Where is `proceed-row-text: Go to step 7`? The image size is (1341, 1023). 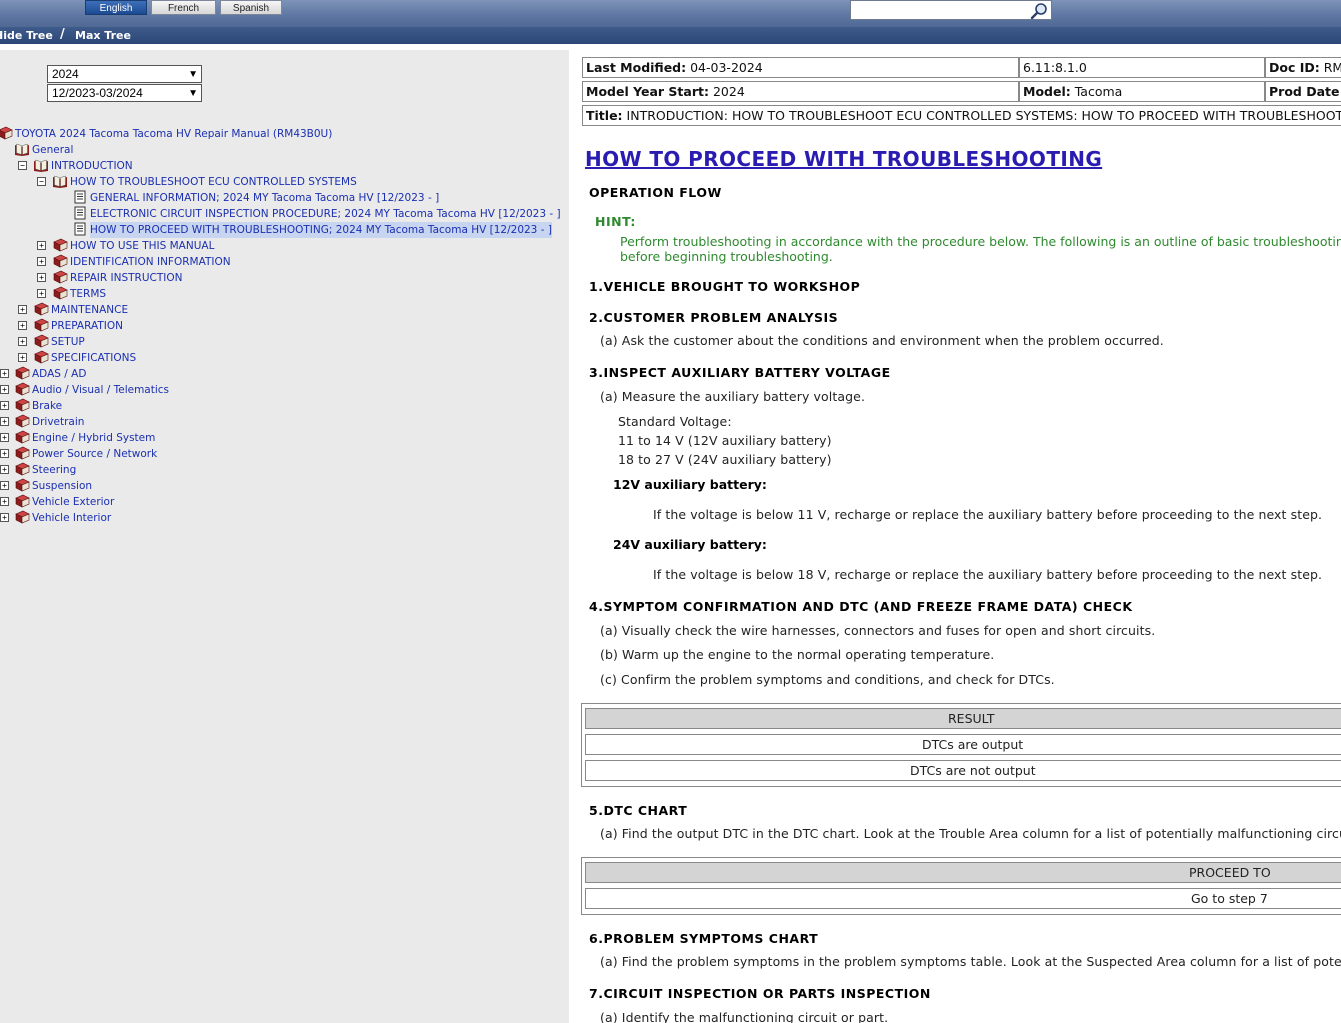 proceed-row-text: Go to step 7 is located at coordinates (1229, 898).